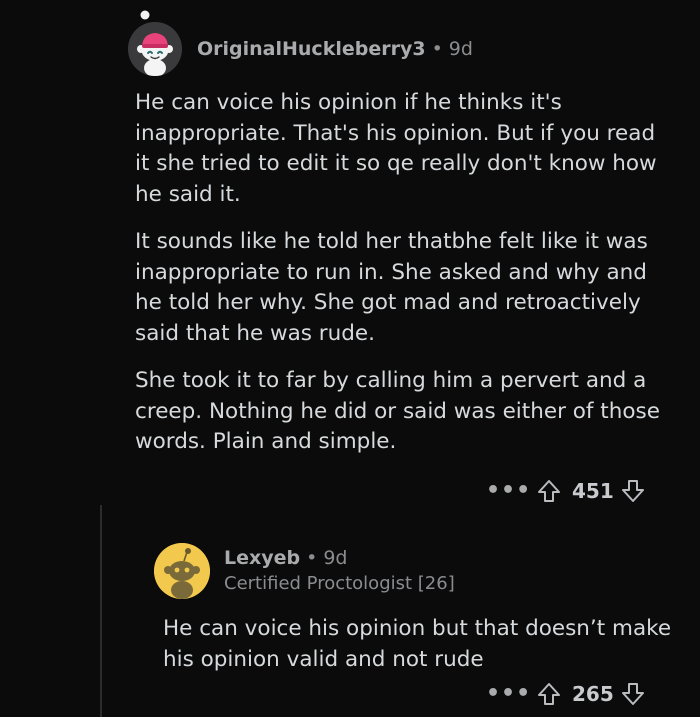 The width and height of the screenshot is (700, 717). I want to click on author-name: Lexyeb, so click(262, 558).